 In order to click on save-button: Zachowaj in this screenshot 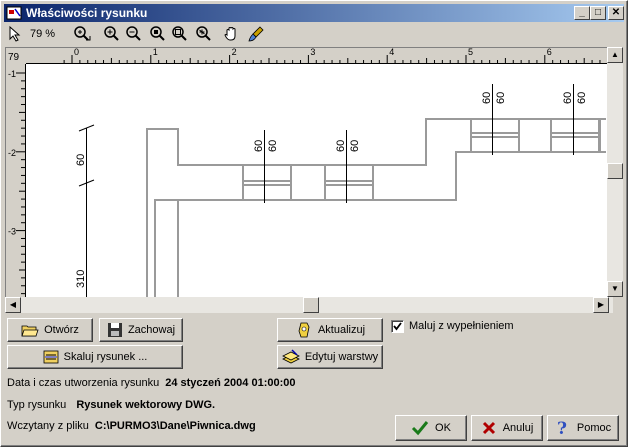, I will do `click(141, 330)`.